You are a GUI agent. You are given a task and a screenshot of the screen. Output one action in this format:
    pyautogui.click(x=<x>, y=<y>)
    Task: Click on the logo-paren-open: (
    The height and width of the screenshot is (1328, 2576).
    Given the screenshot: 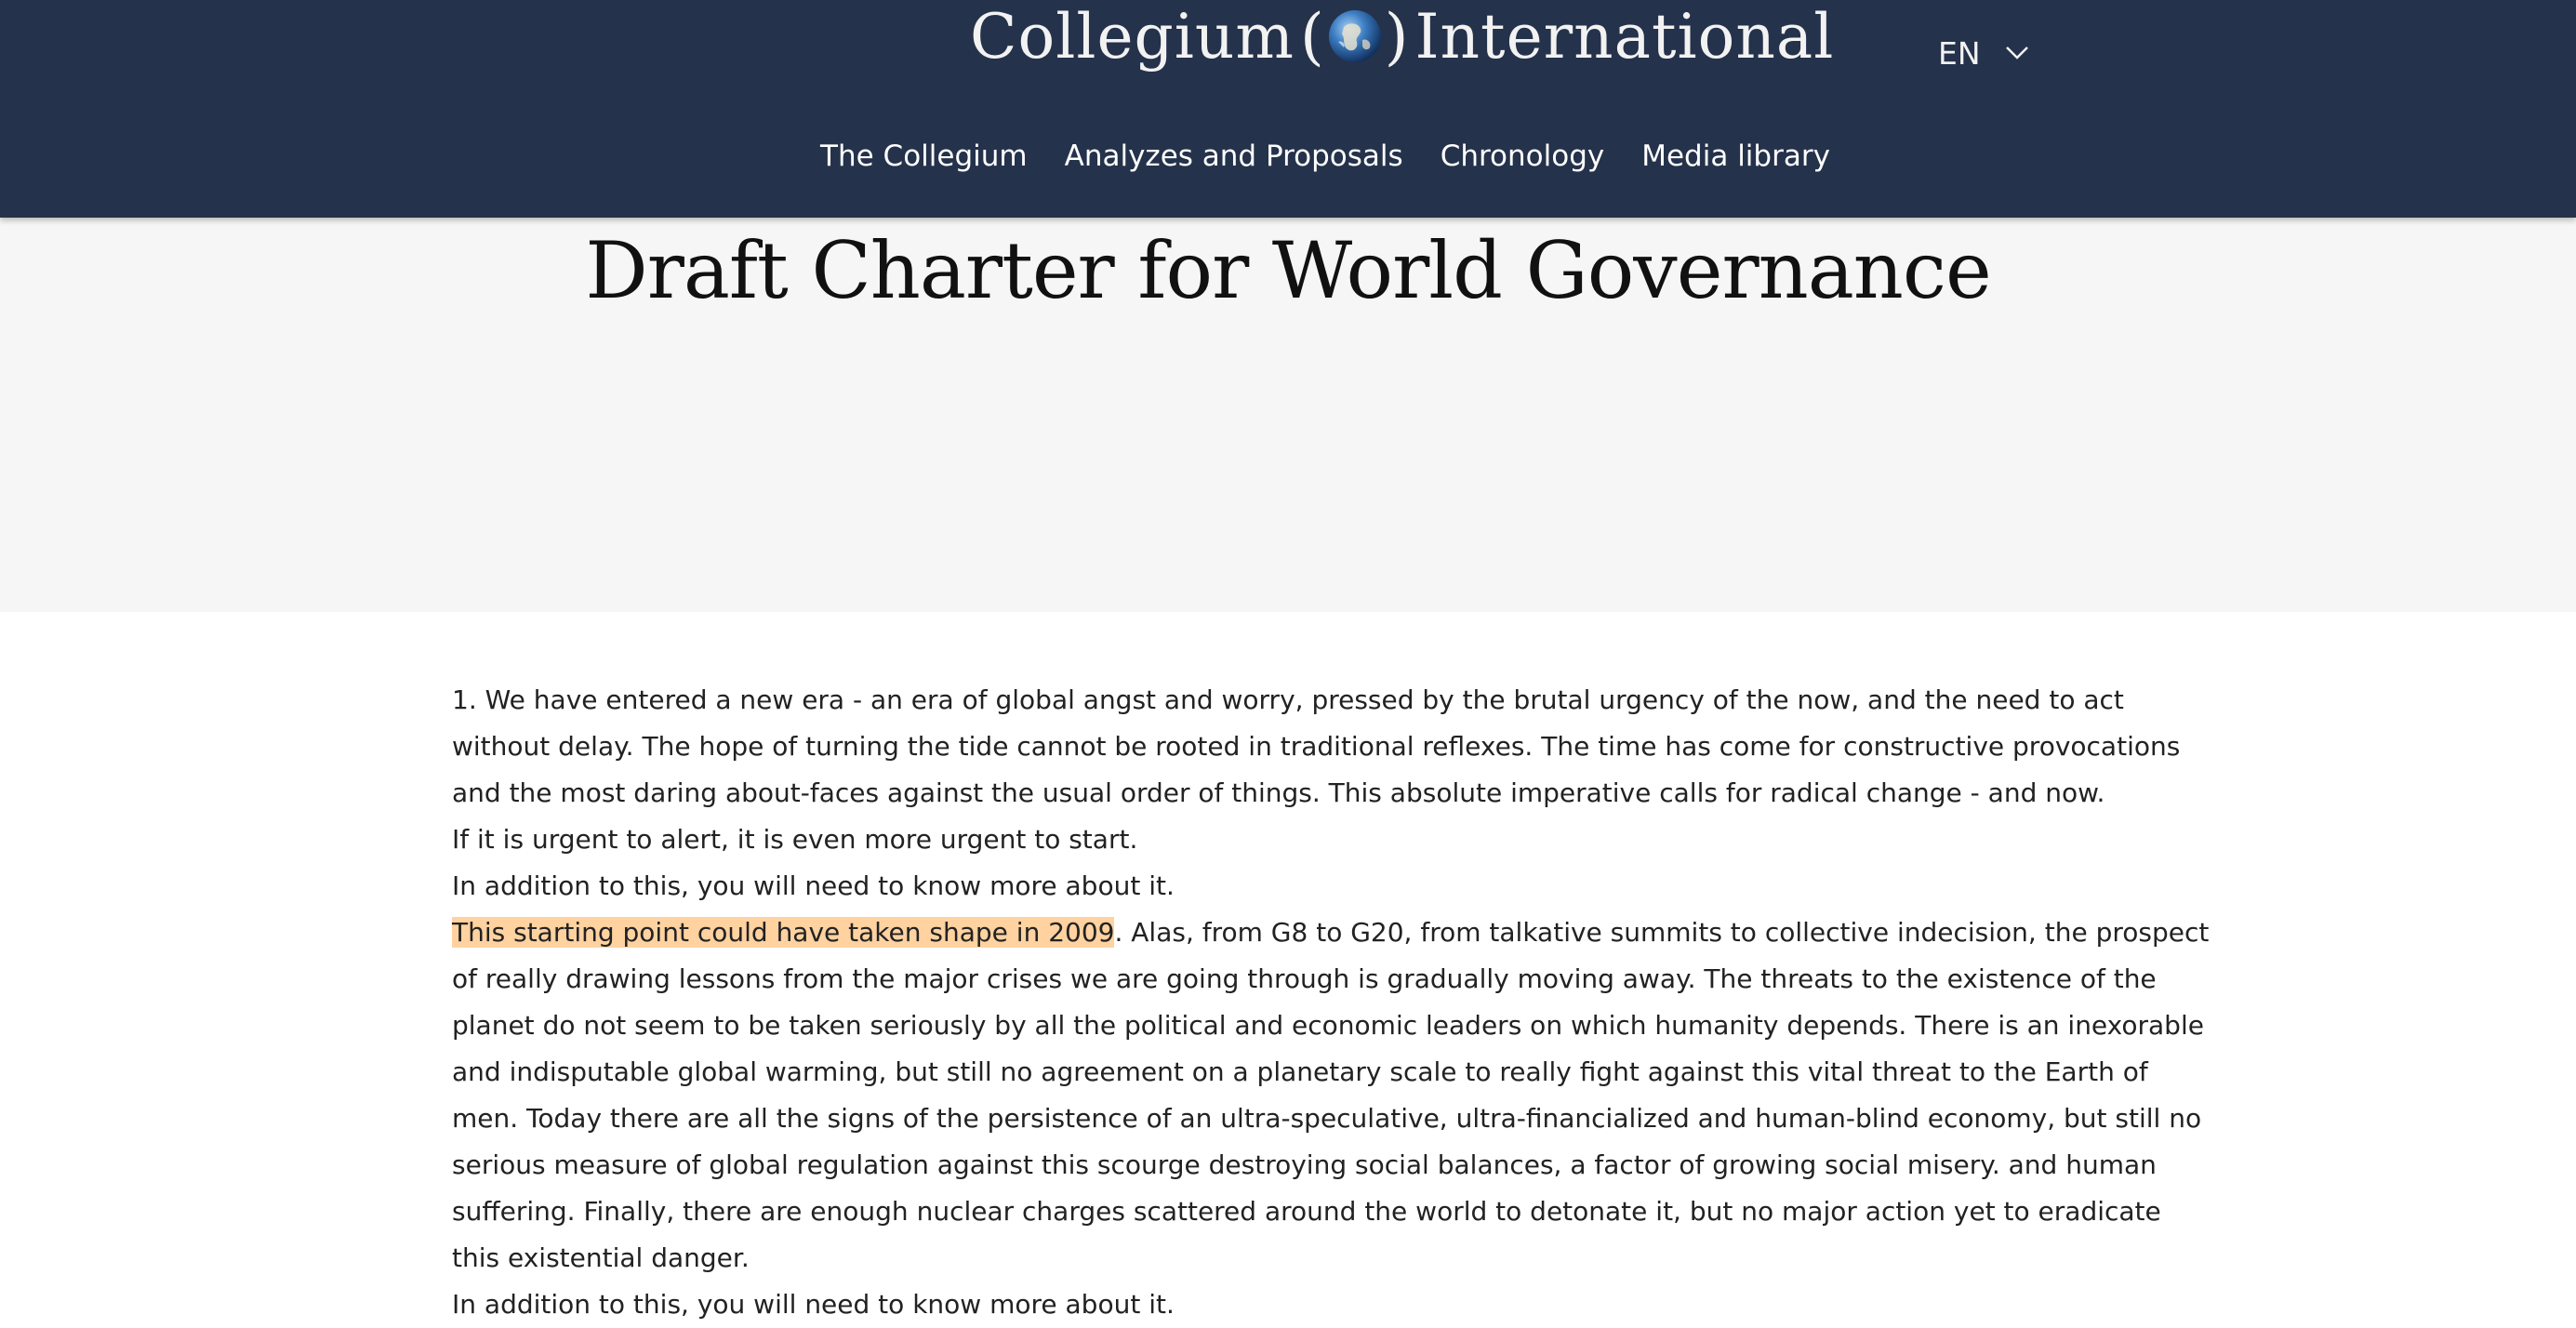 What is the action you would take?
    pyautogui.click(x=1312, y=36)
    